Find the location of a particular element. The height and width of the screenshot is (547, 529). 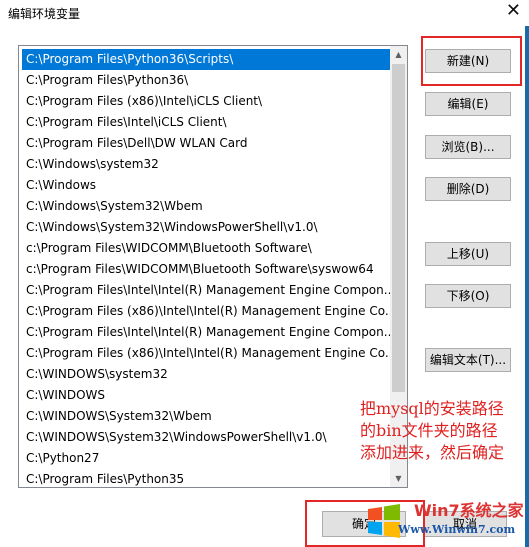

instruction-annotation: 把mysql的安装路径 的bin文件夹的路径 添加进来，然后确定 is located at coordinates (444, 431).